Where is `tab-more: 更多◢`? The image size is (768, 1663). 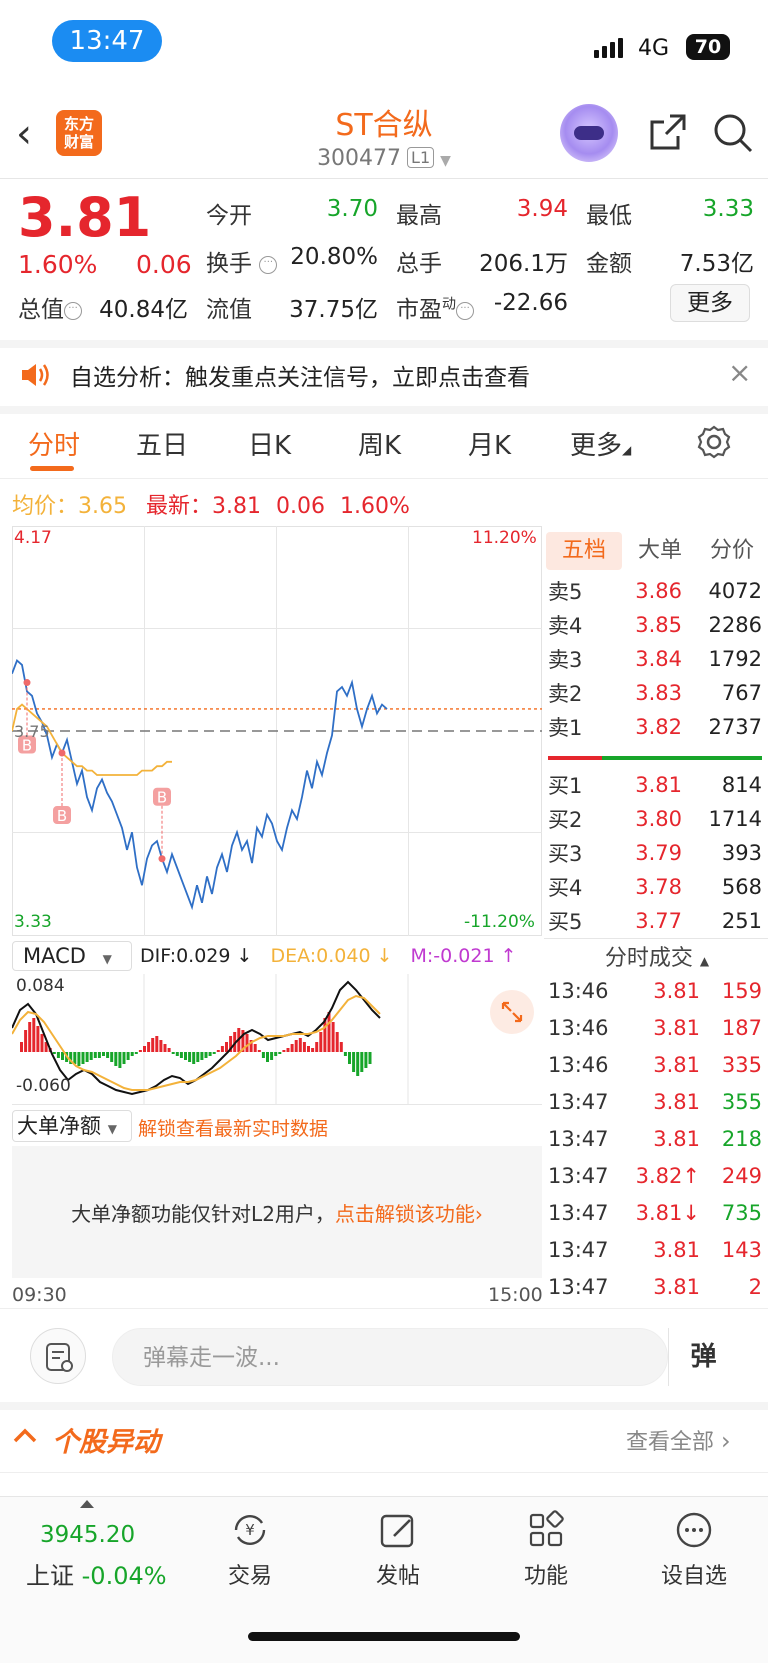 tab-more: 更多◢ is located at coordinates (600, 443).